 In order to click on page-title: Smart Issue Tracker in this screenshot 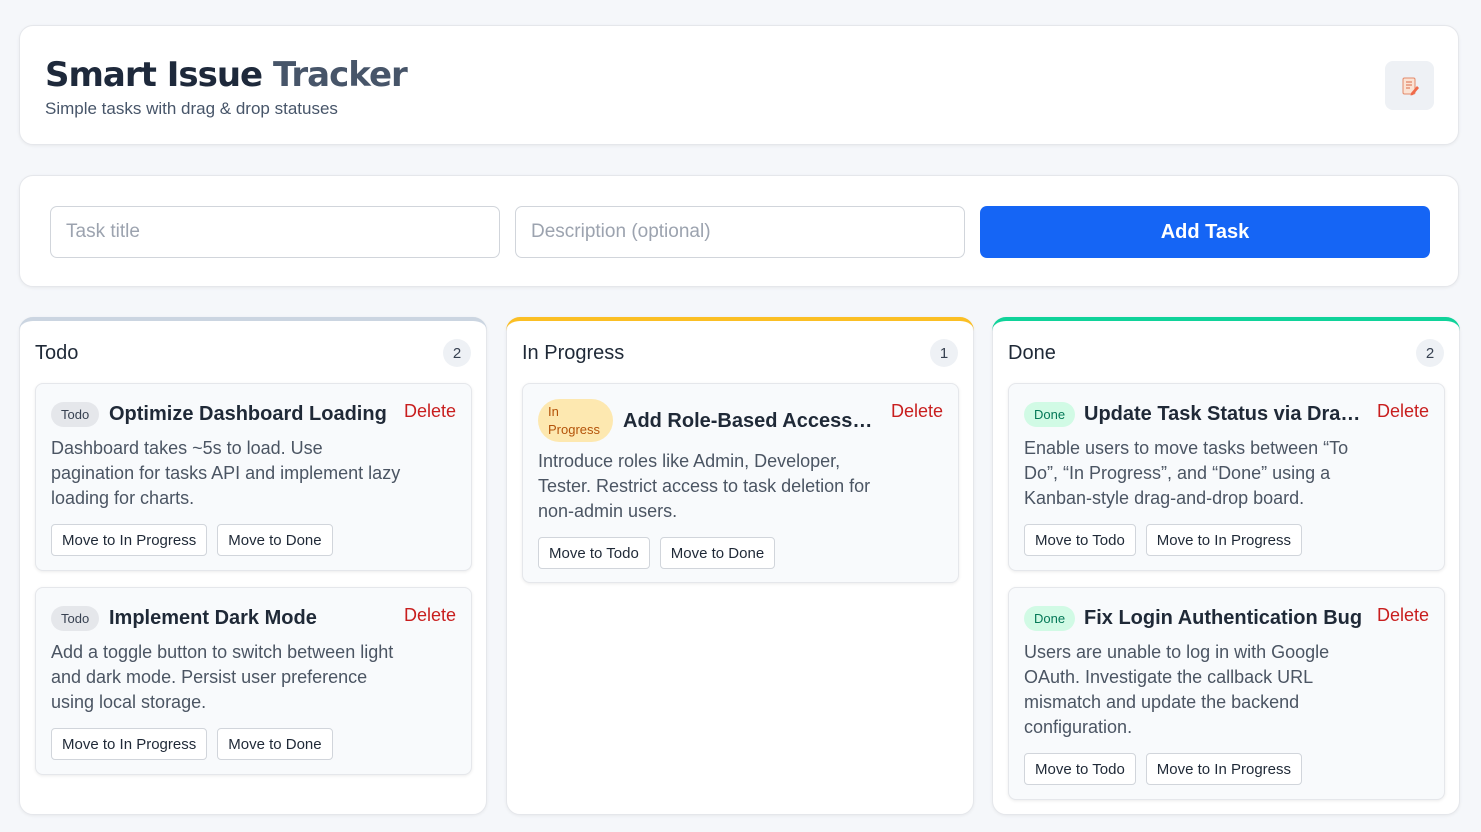, I will do `click(226, 75)`.